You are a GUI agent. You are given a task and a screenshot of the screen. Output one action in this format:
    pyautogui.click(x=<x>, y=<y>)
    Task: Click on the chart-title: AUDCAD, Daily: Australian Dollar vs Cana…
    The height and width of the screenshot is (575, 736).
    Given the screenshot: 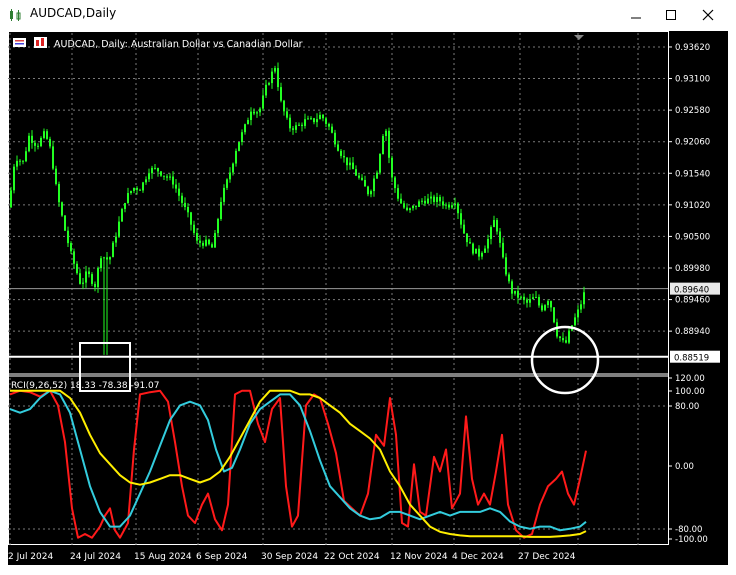 What is the action you would take?
    pyautogui.click(x=178, y=44)
    